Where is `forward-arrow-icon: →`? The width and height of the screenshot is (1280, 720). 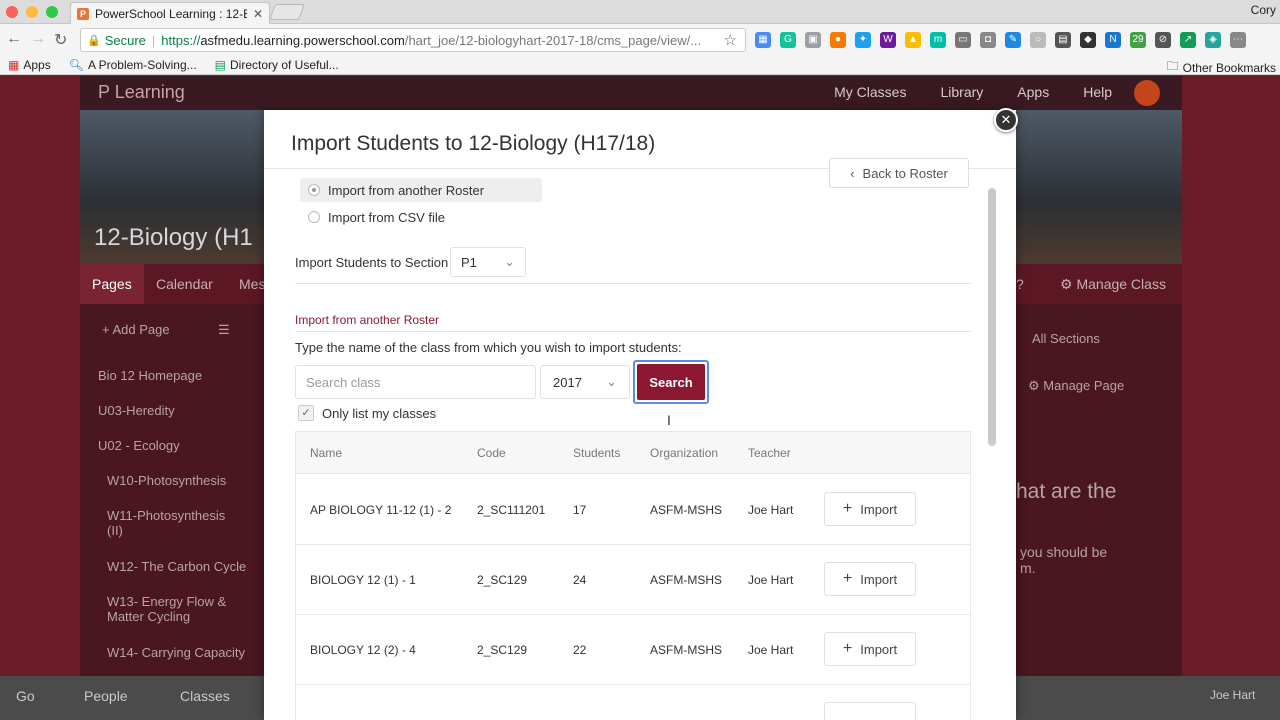
forward-arrow-icon: → is located at coordinates (38, 39).